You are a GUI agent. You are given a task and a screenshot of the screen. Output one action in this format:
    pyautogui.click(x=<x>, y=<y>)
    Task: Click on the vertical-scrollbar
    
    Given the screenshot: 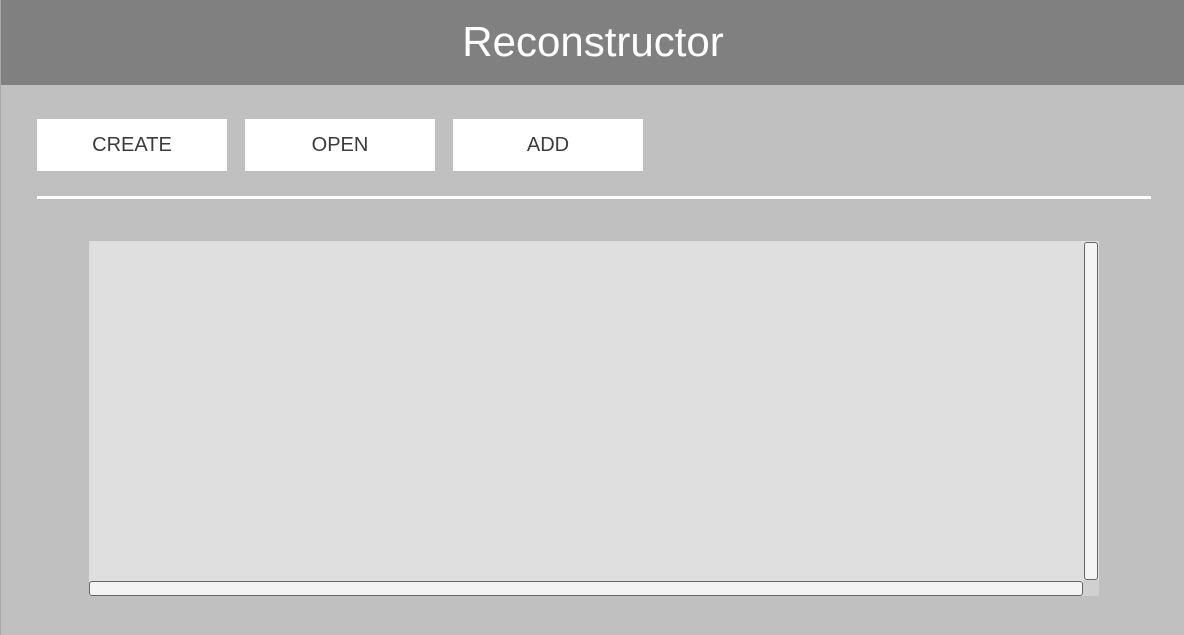 What is the action you would take?
    pyautogui.click(x=1091, y=410)
    